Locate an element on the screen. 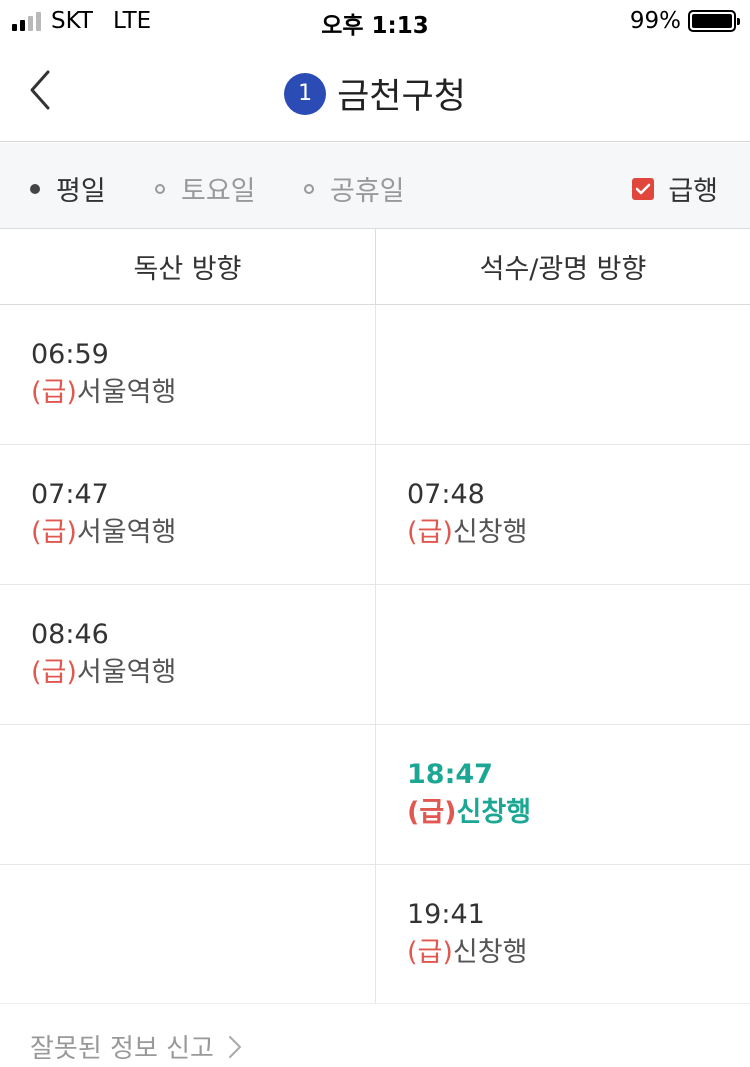 Image resolution: width=750 pixels, height=1067 pixels. filter-saturday: 토요일 is located at coordinates (205, 188).